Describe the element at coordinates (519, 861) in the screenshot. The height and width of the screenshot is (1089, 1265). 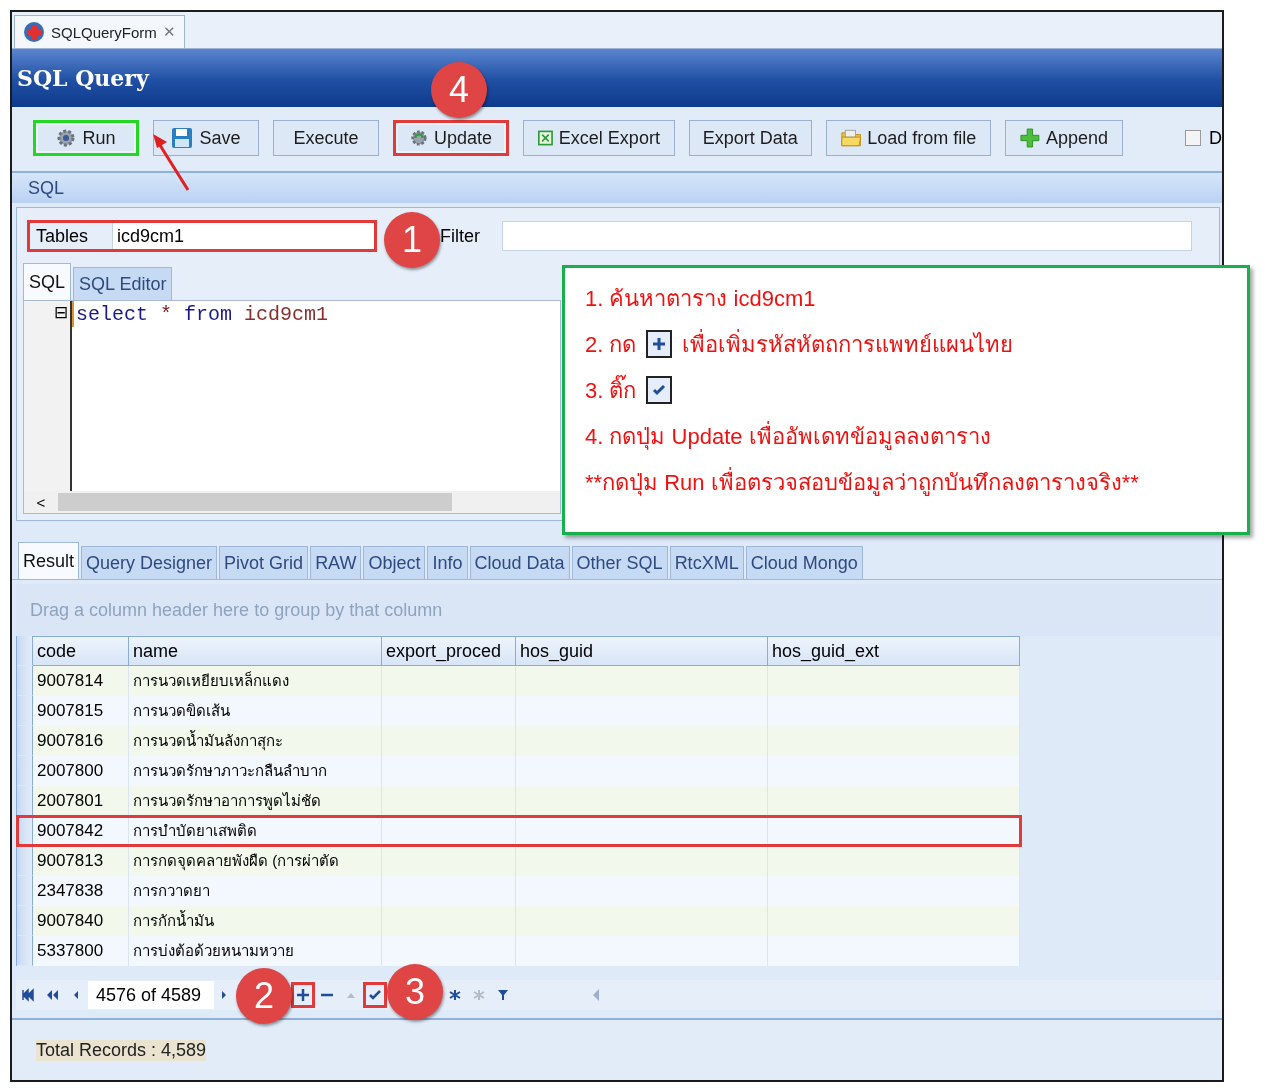
I see `table-row: 9007813 การกดจุดคลายพังผืด (การผ่าตัด` at that location.